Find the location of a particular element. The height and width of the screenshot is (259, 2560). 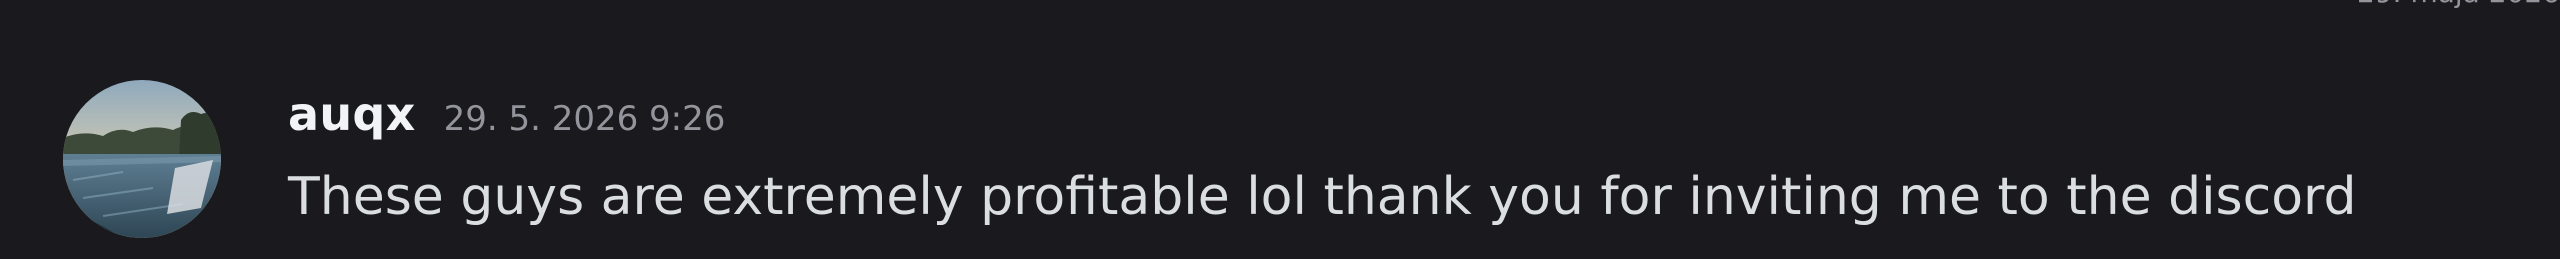

message-timestamp: 29. 5. 2026 9:26 is located at coordinates (585, 119).